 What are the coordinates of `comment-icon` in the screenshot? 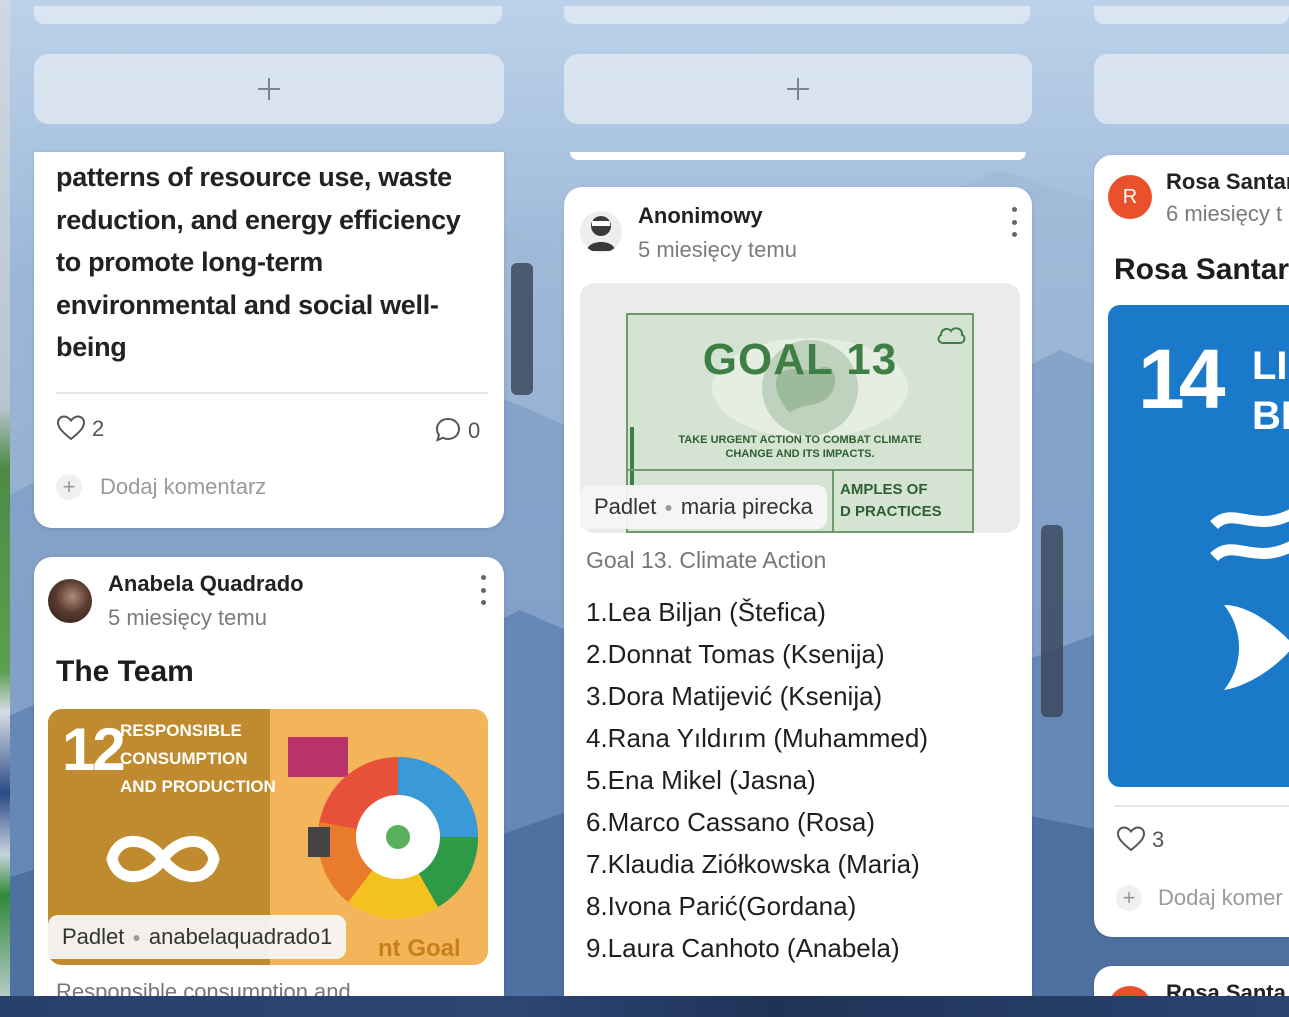 It's located at (448, 430).